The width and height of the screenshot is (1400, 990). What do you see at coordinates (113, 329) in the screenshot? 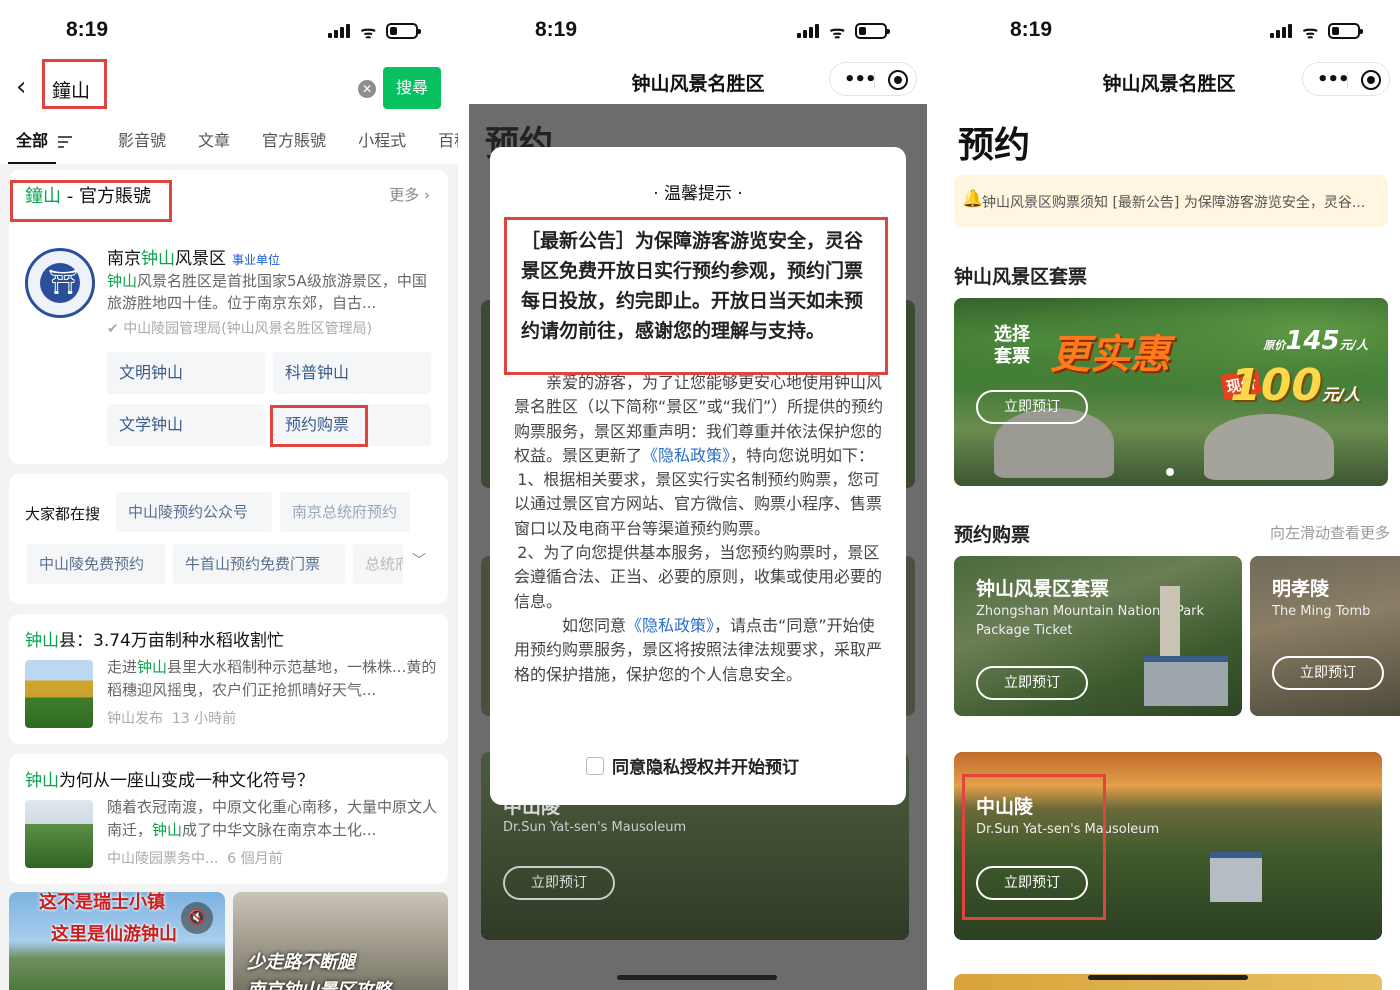
I see `verified-icon: ✔` at bounding box center [113, 329].